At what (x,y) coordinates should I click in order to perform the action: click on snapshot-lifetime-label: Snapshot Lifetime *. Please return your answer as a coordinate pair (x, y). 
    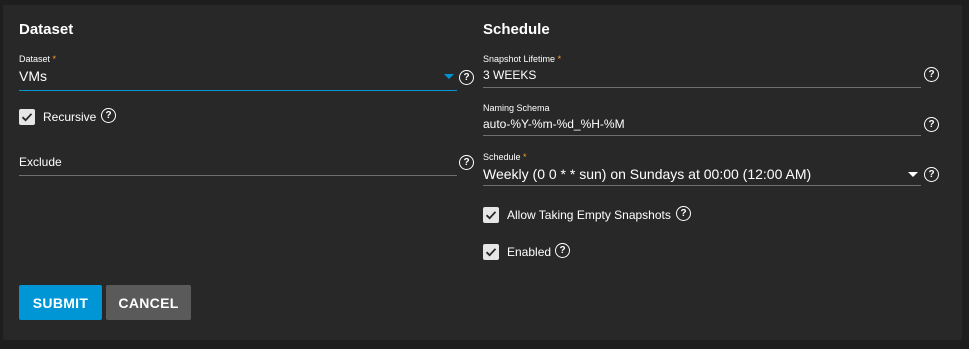
    Looking at the image, I should click on (522, 59).